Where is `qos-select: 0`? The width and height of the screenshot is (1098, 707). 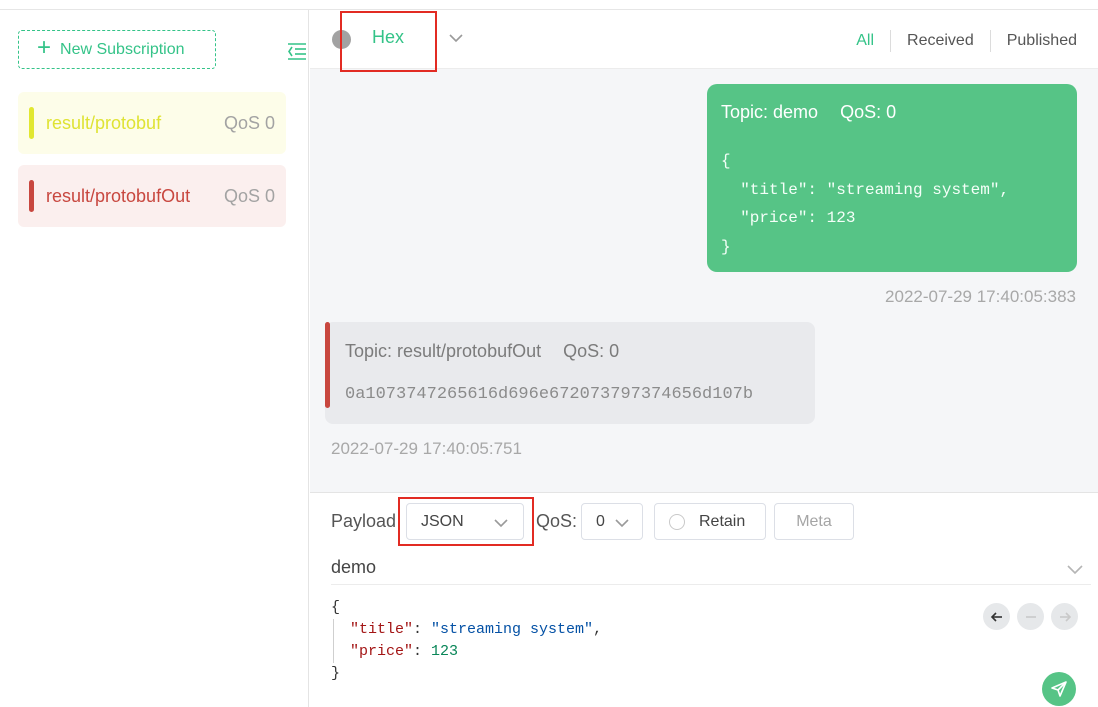
qos-select: 0 is located at coordinates (612, 521).